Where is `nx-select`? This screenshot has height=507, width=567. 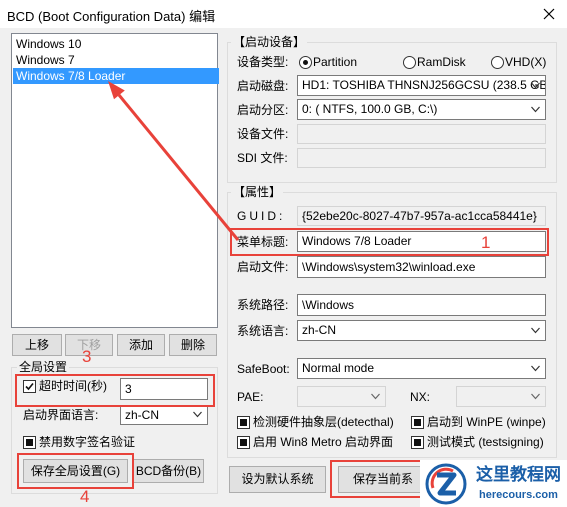
nx-select is located at coordinates (501, 396).